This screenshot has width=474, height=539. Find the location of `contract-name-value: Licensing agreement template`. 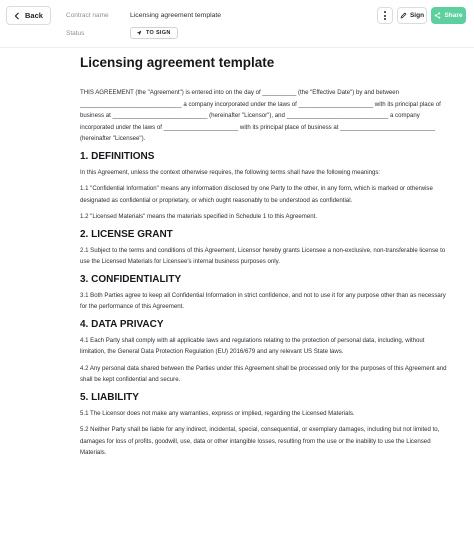

contract-name-value: Licensing agreement template is located at coordinates (175, 15).